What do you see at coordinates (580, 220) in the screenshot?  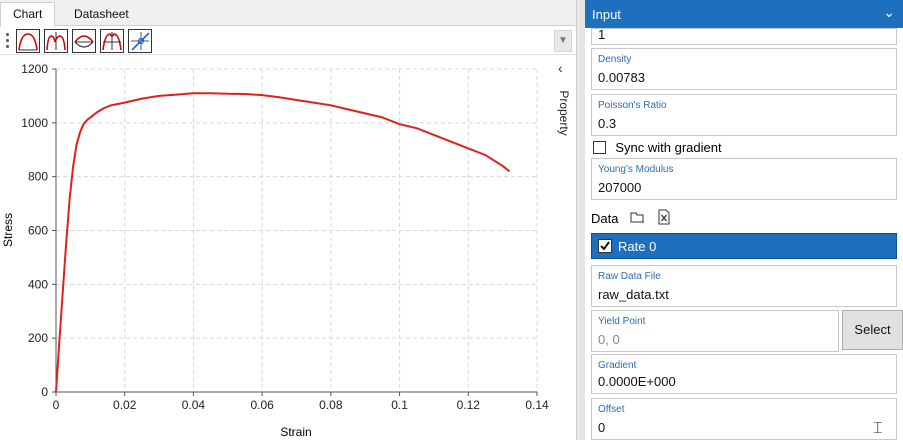 I see `pane-splitter` at bounding box center [580, 220].